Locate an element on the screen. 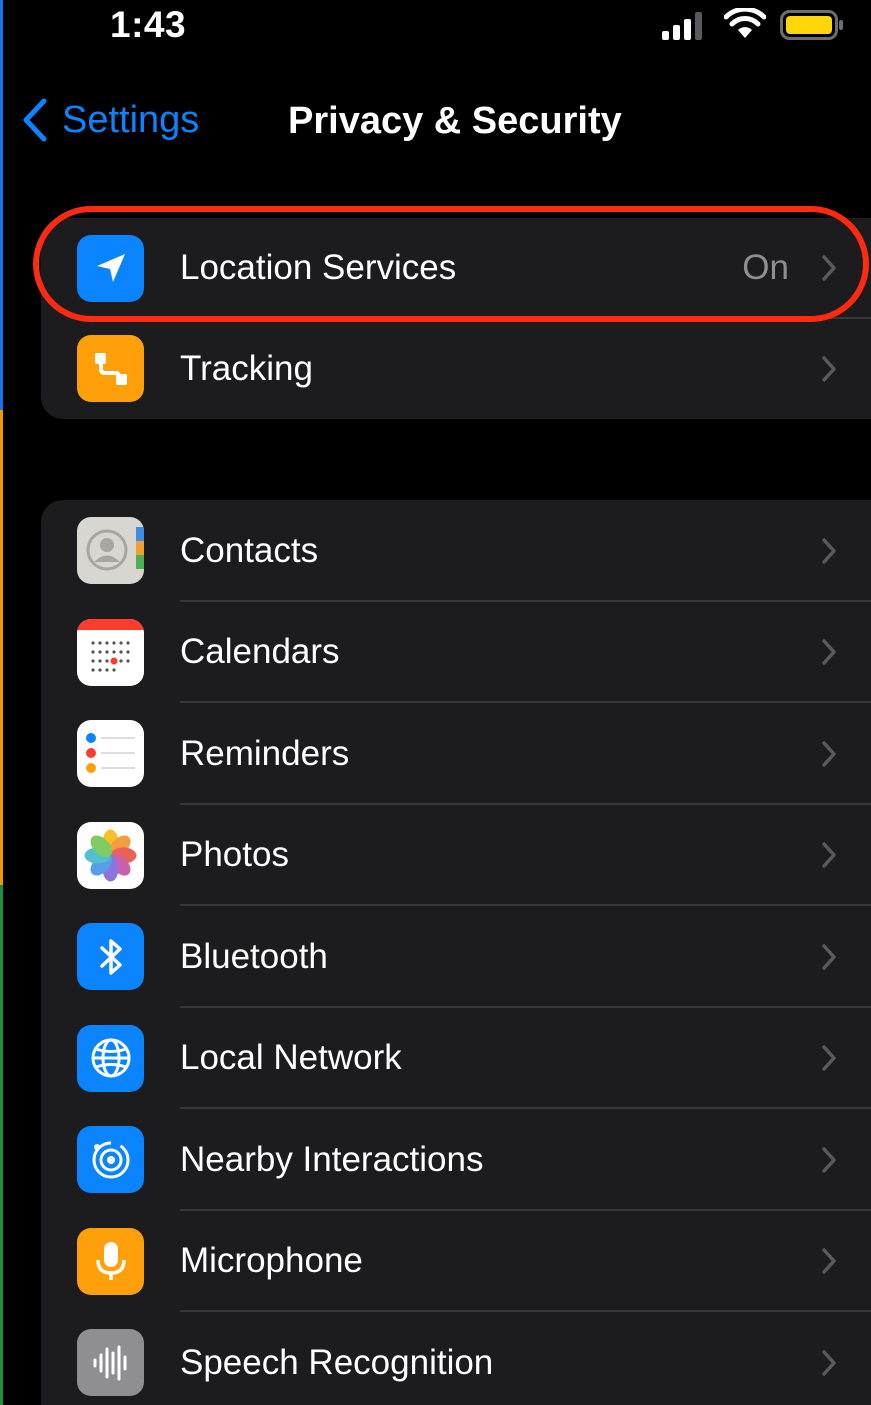 The width and height of the screenshot is (871, 1405). row-nearby-interactions: Nearby Interactions is located at coordinates (456, 1160).